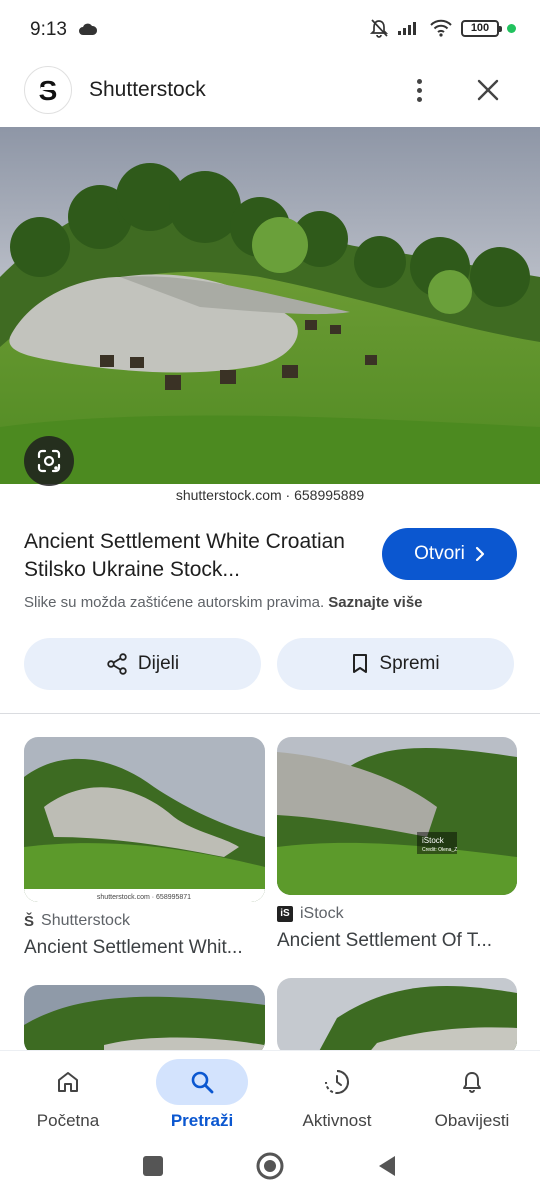 This screenshot has height=1200, width=540. Describe the element at coordinates (360, 663) in the screenshot. I see `bookmark-icon` at that location.